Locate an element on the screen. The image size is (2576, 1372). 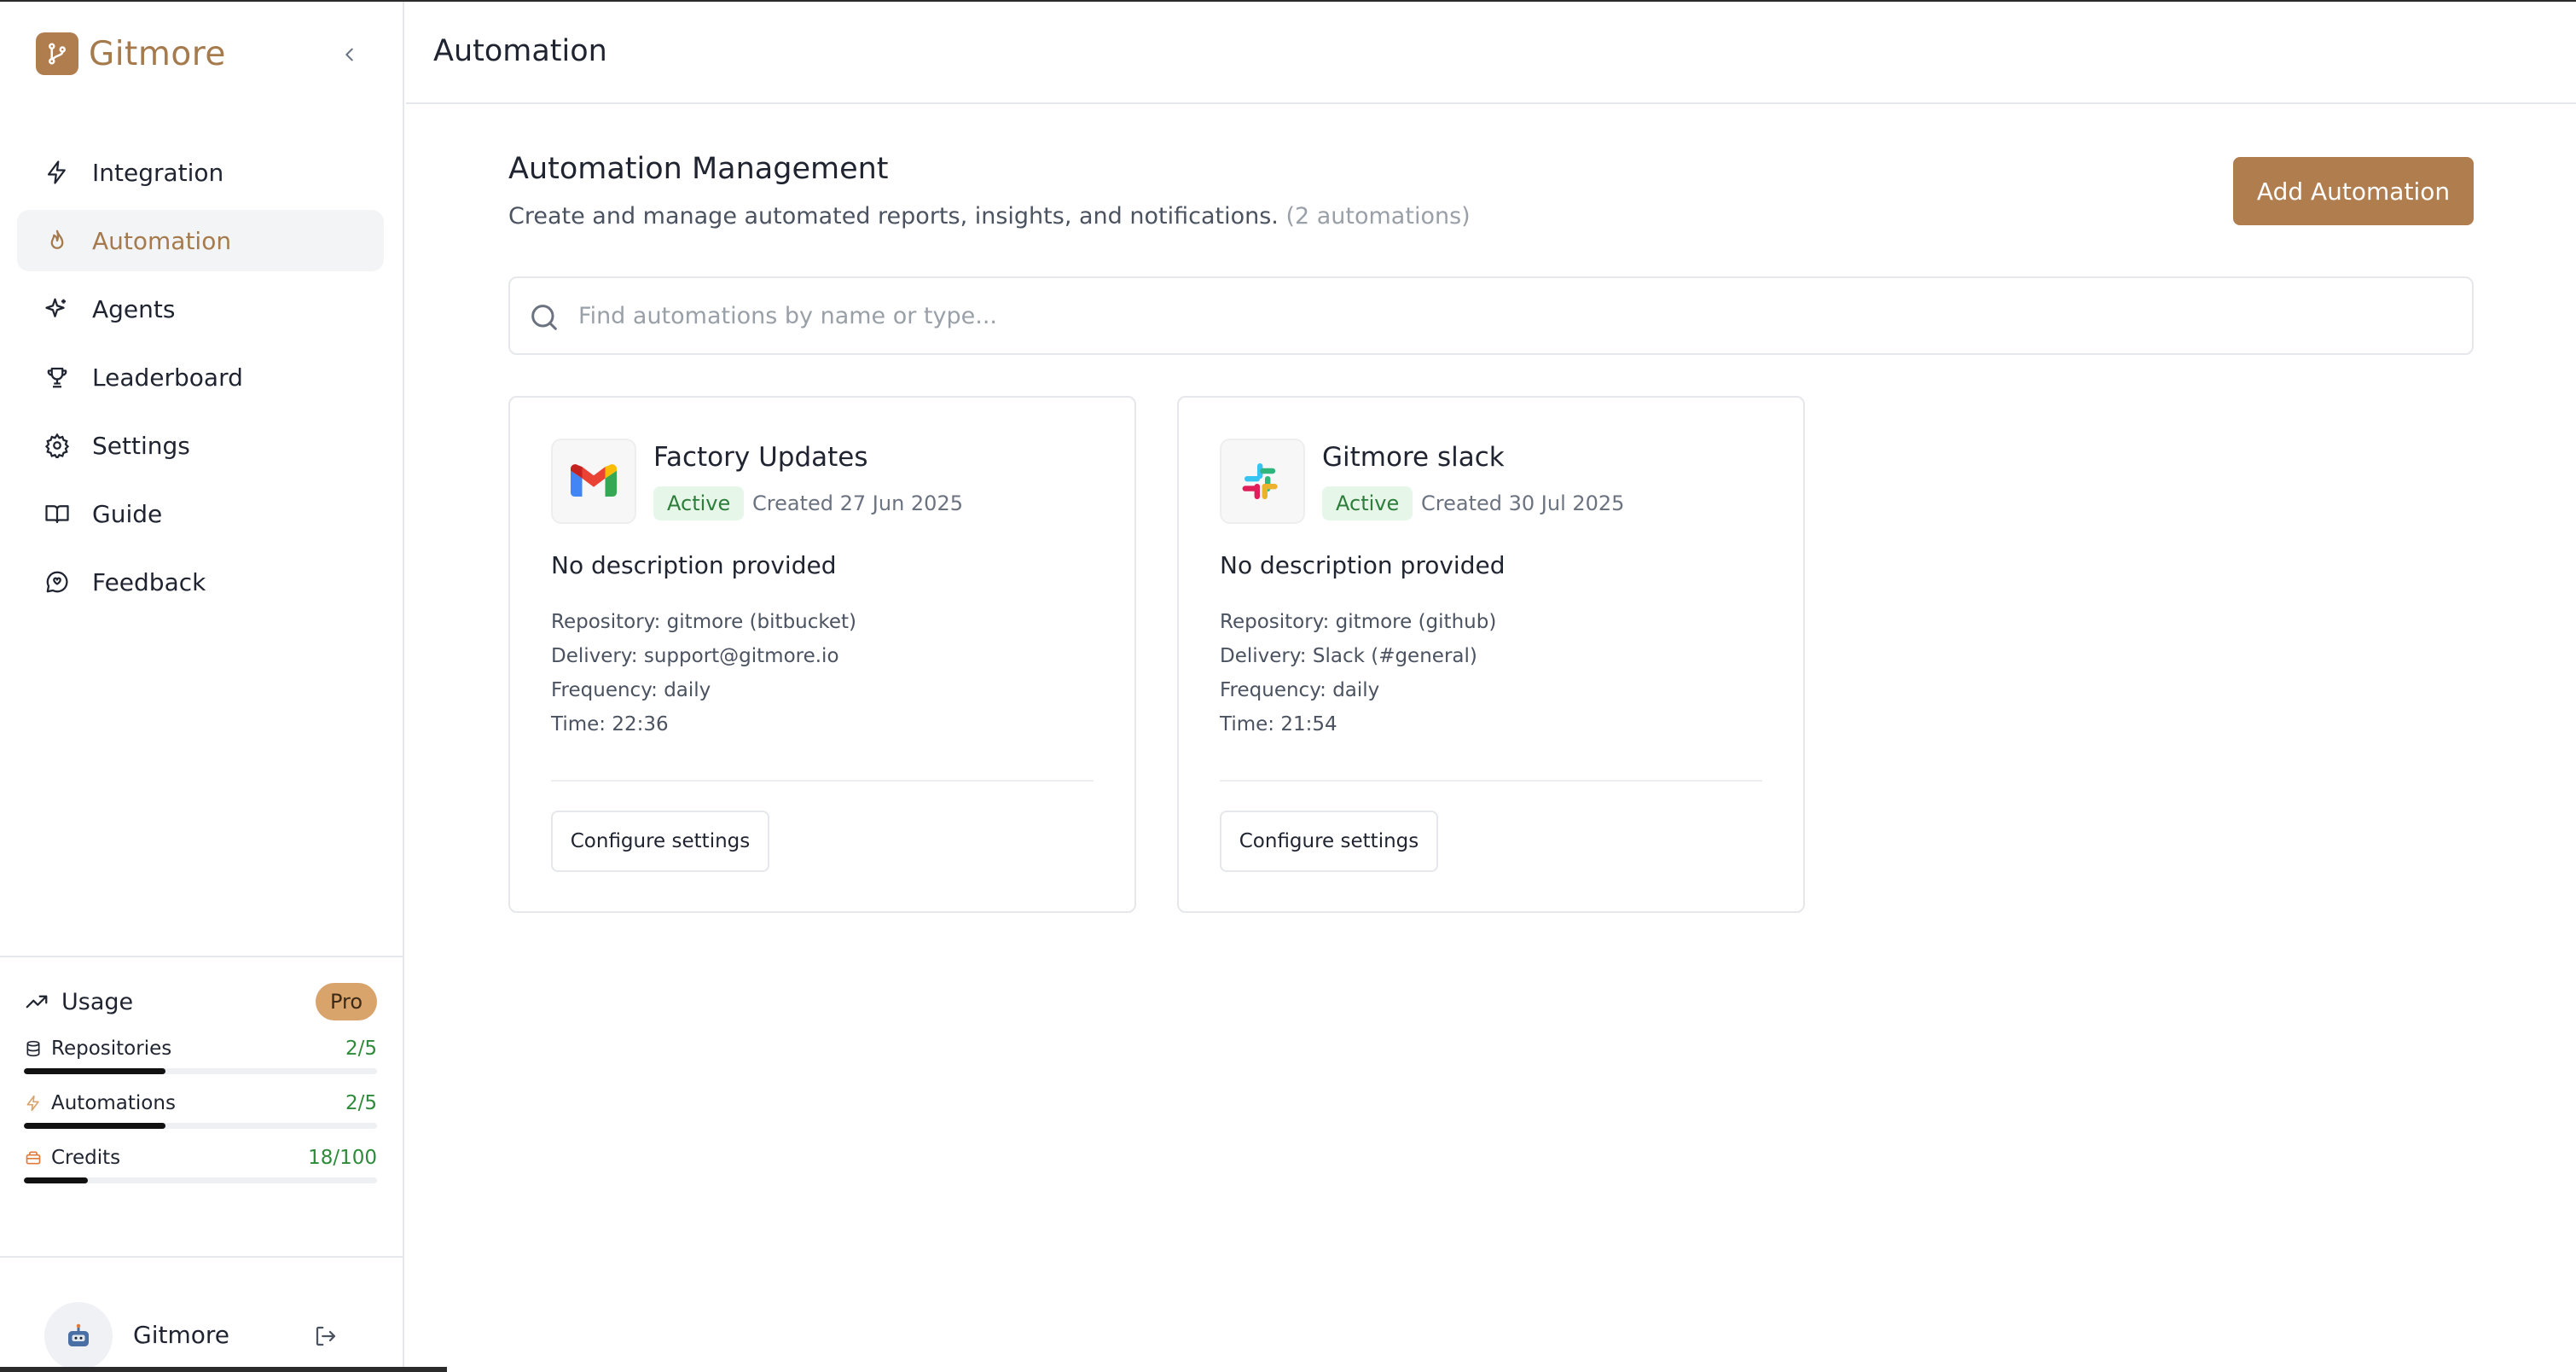
sidebar-item-feedback: Feedback is located at coordinates (200, 582).